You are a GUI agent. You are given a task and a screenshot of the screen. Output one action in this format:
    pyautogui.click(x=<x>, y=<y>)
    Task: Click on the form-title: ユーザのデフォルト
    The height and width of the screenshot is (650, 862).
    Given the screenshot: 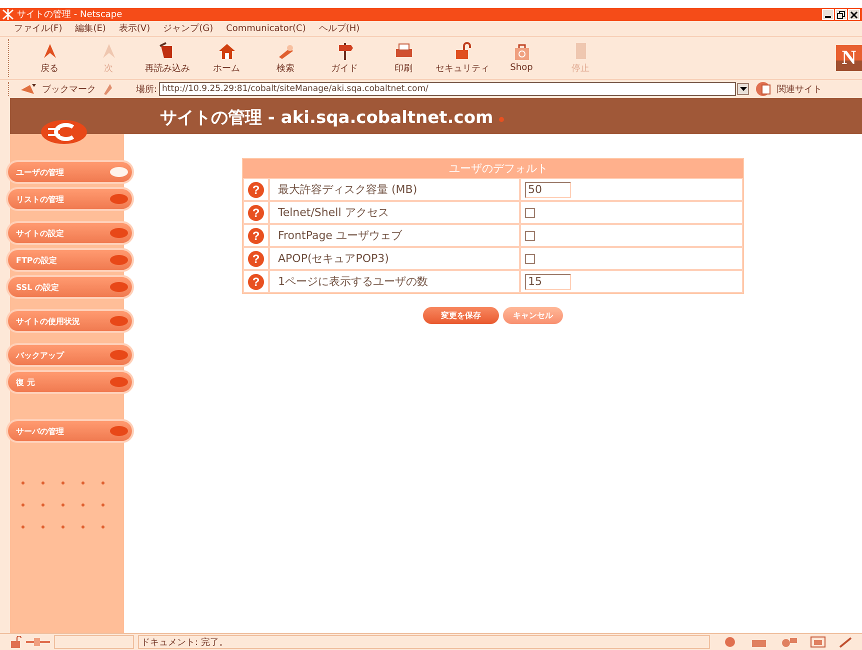 What is the action you would take?
    pyautogui.click(x=493, y=168)
    